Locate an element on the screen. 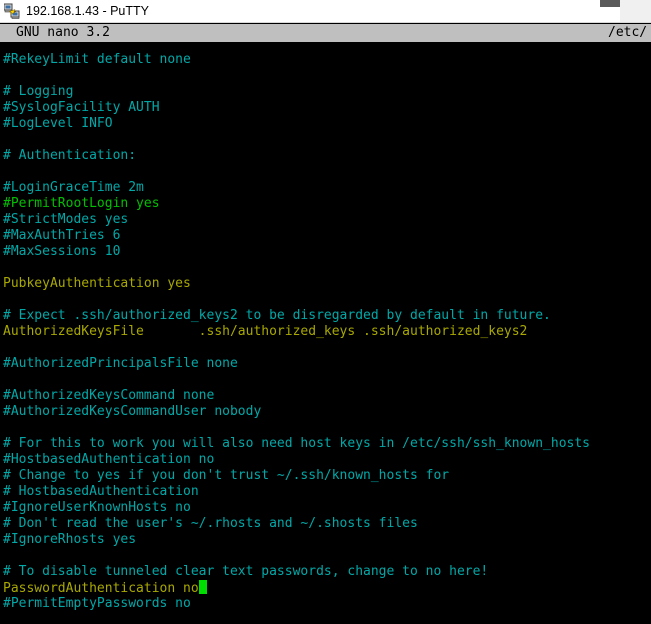  editor-line-text: PubkeyAuthentication yes is located at coordinates (97, 283).